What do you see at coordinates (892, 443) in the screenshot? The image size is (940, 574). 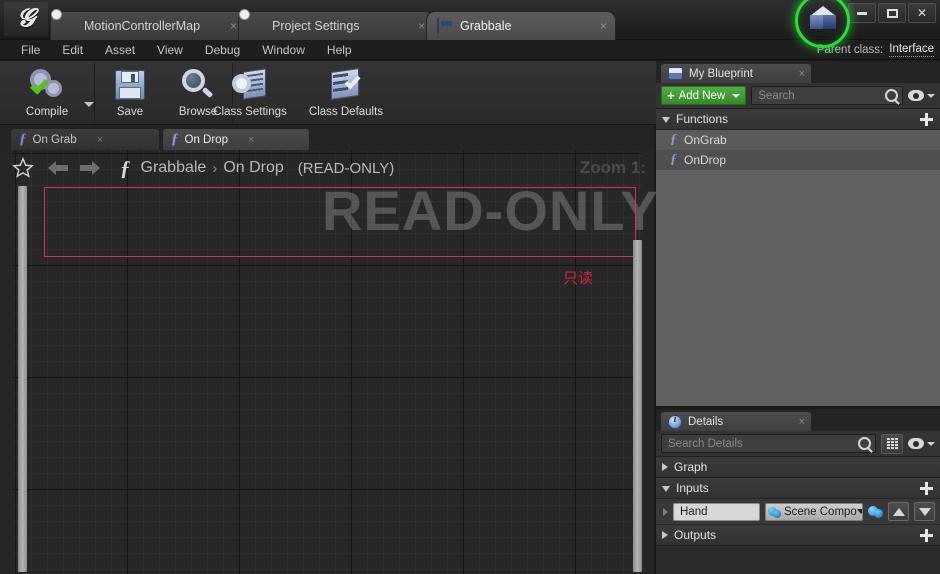 I see `details-grid-view-button` at bounding box center [892, 443].